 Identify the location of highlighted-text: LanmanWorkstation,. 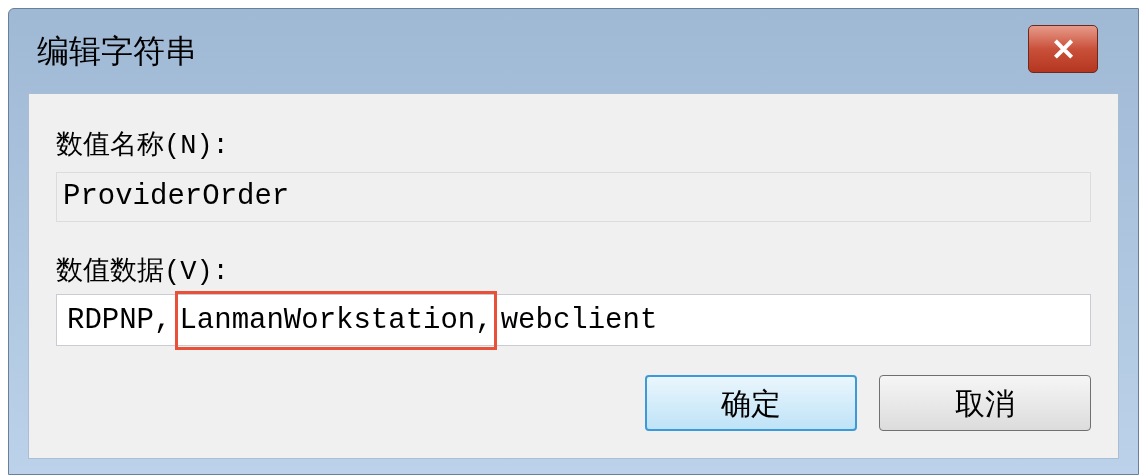
(336, 320).